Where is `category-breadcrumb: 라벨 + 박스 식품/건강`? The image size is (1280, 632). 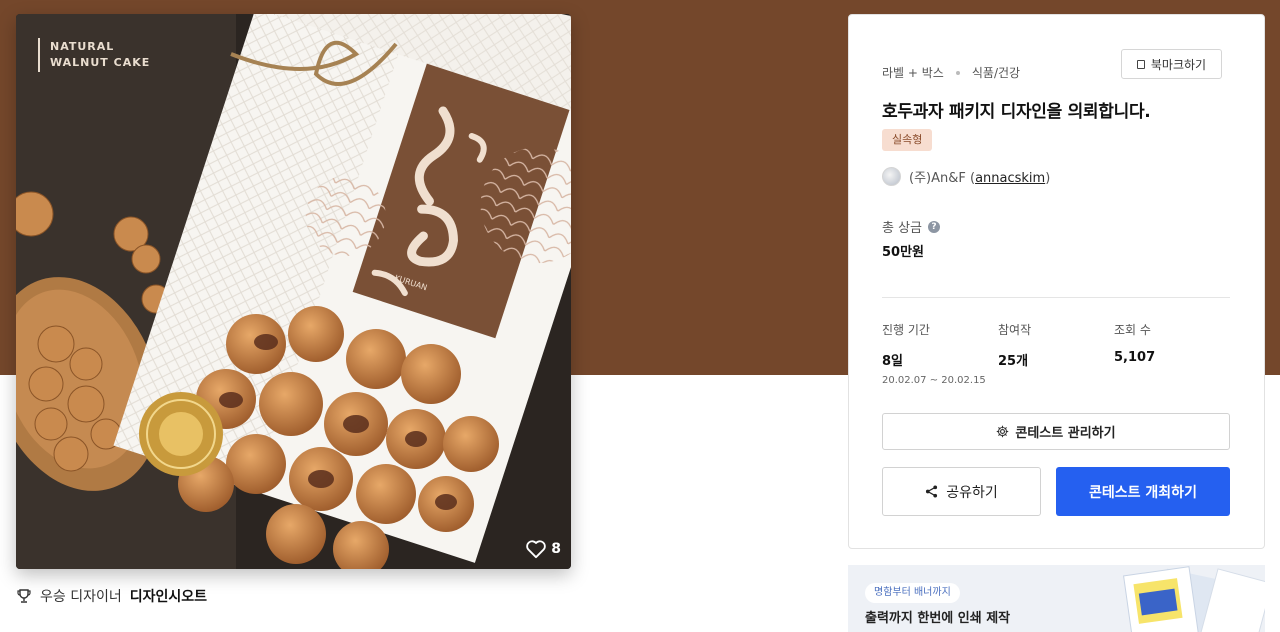
category-breadcrumb: 라벨 + 박스 식품/건강 is located at coordinates (951, 72).